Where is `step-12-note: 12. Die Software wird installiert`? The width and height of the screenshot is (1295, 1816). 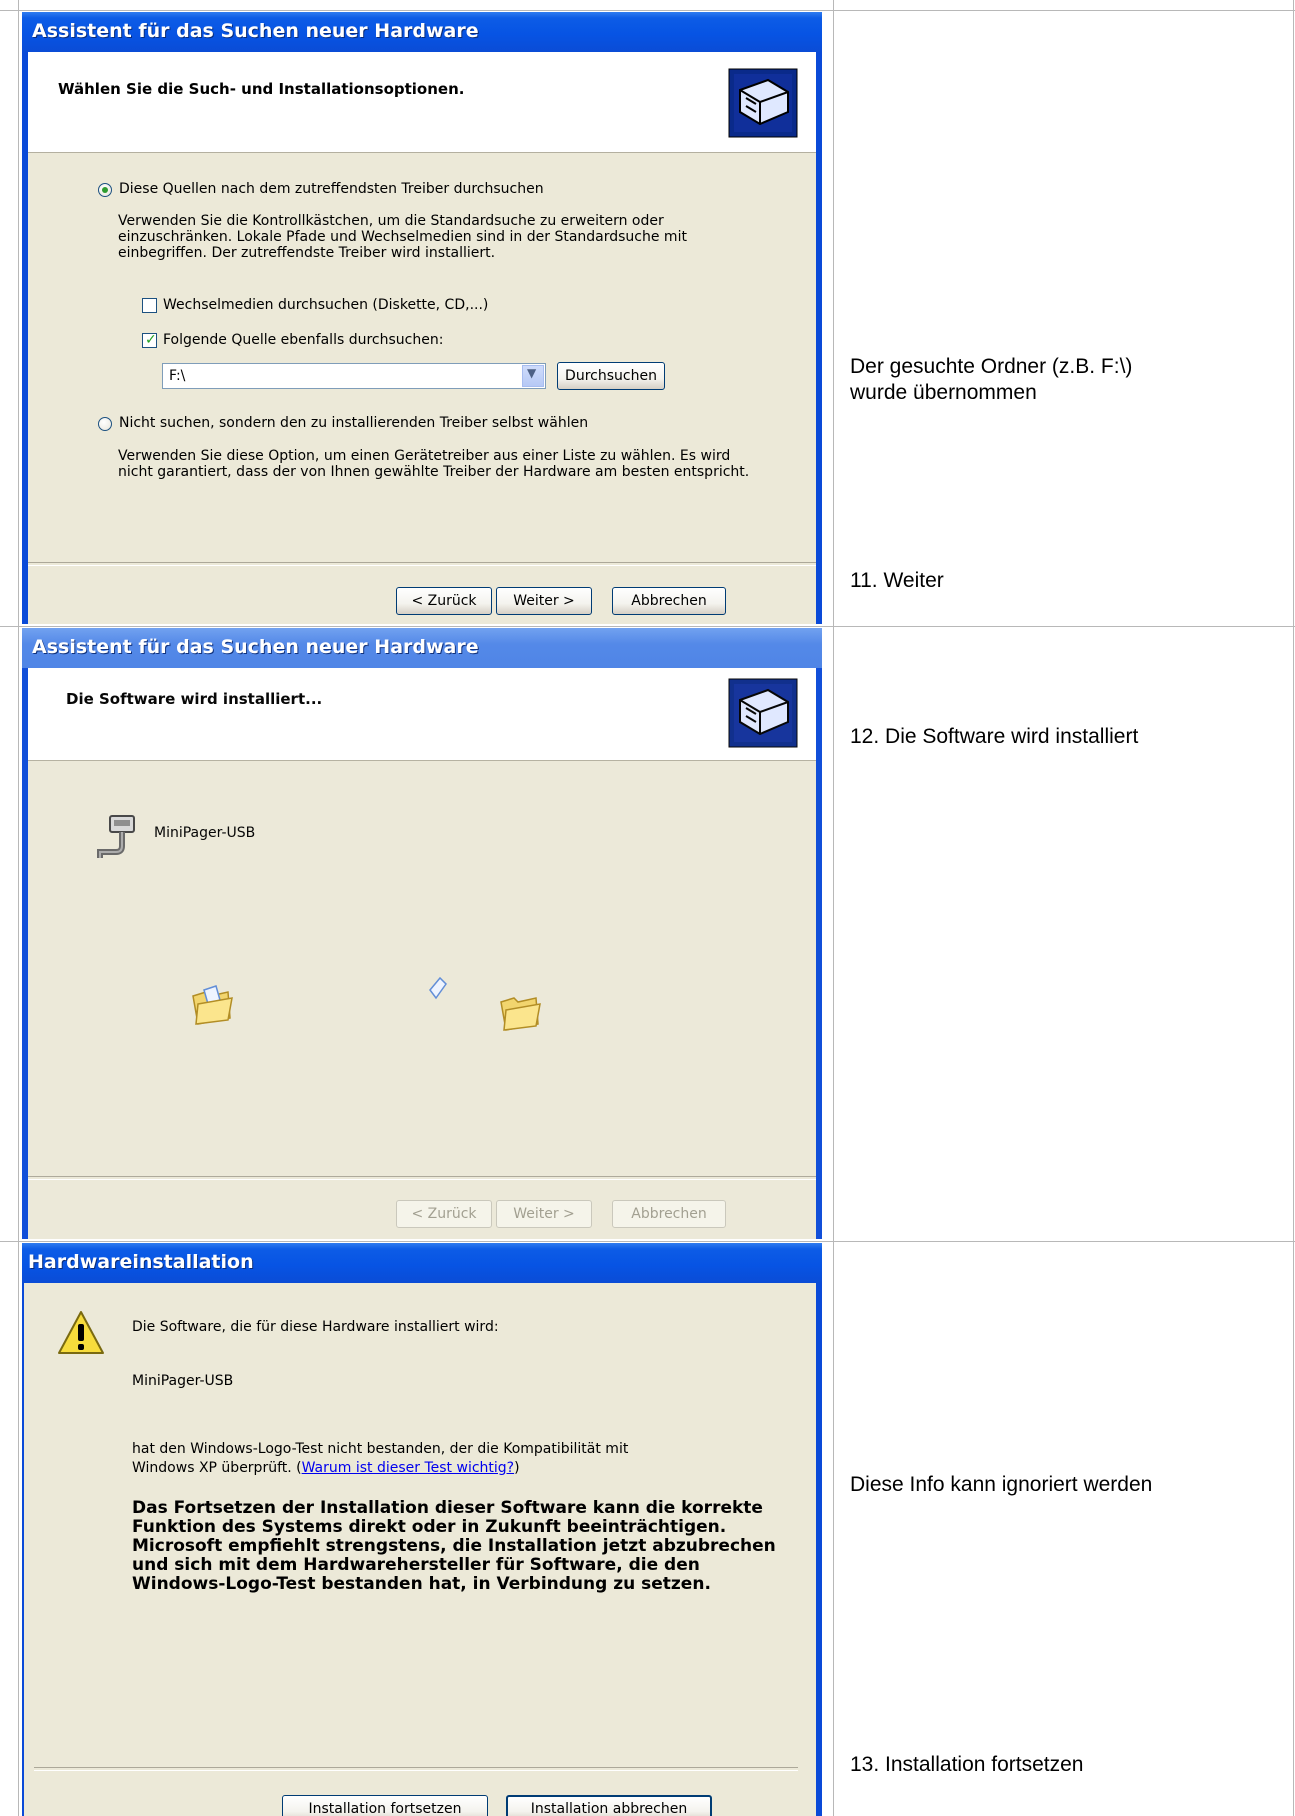
step-12-note: 12. Die Software wird installiert is located at coordinates (994, 736).